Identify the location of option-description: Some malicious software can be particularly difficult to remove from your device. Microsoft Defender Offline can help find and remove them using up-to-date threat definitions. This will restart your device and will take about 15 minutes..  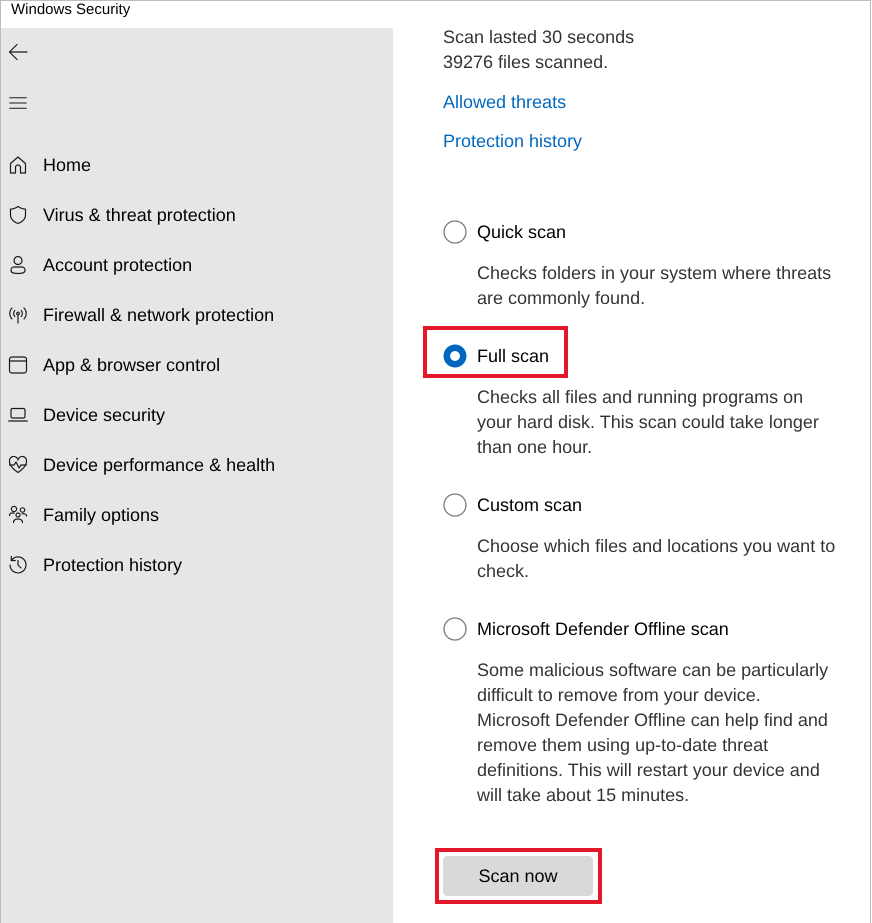
(653, 733).